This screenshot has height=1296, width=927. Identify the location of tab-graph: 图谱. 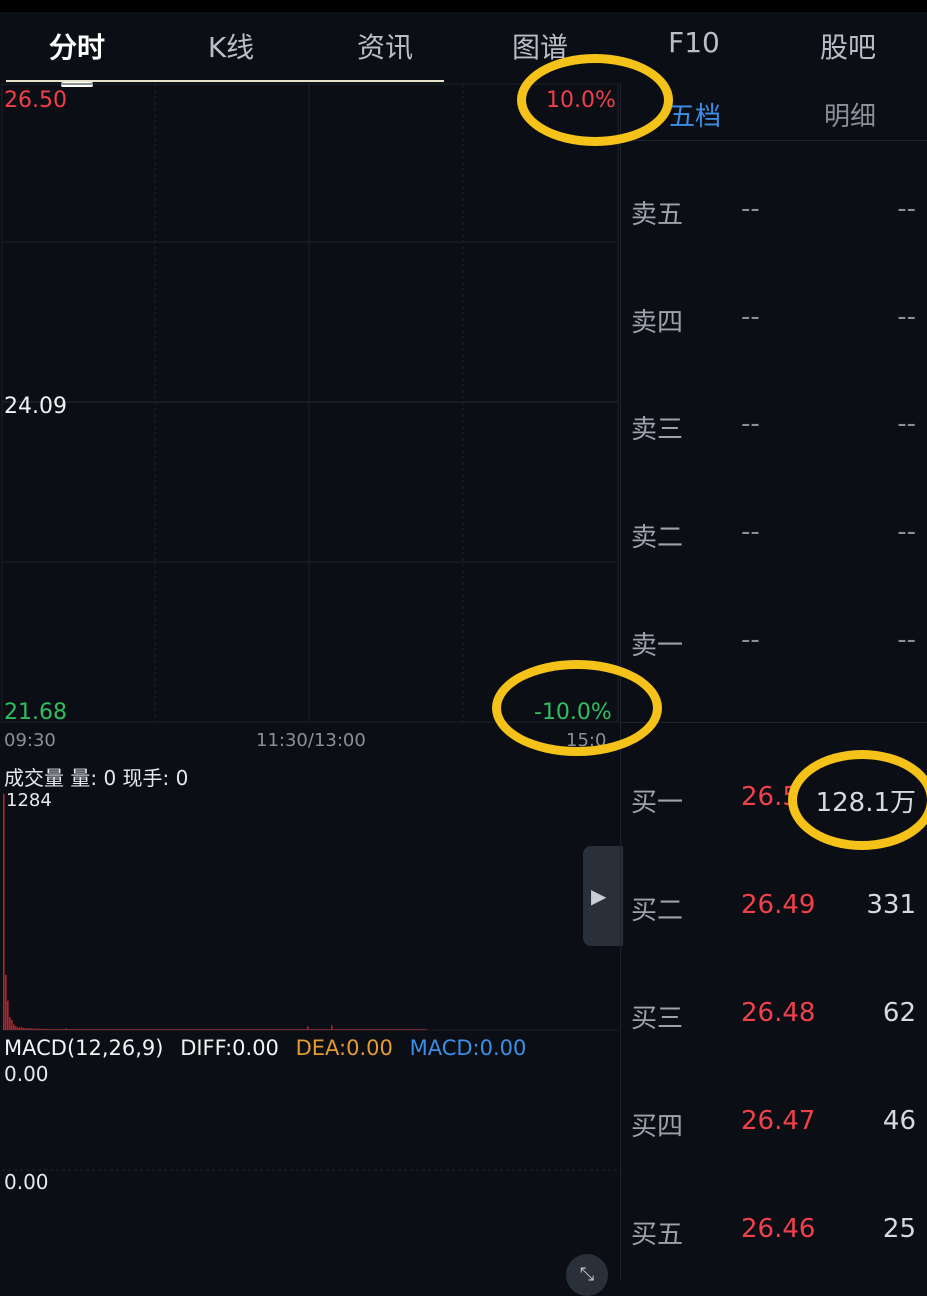
(540, 46).